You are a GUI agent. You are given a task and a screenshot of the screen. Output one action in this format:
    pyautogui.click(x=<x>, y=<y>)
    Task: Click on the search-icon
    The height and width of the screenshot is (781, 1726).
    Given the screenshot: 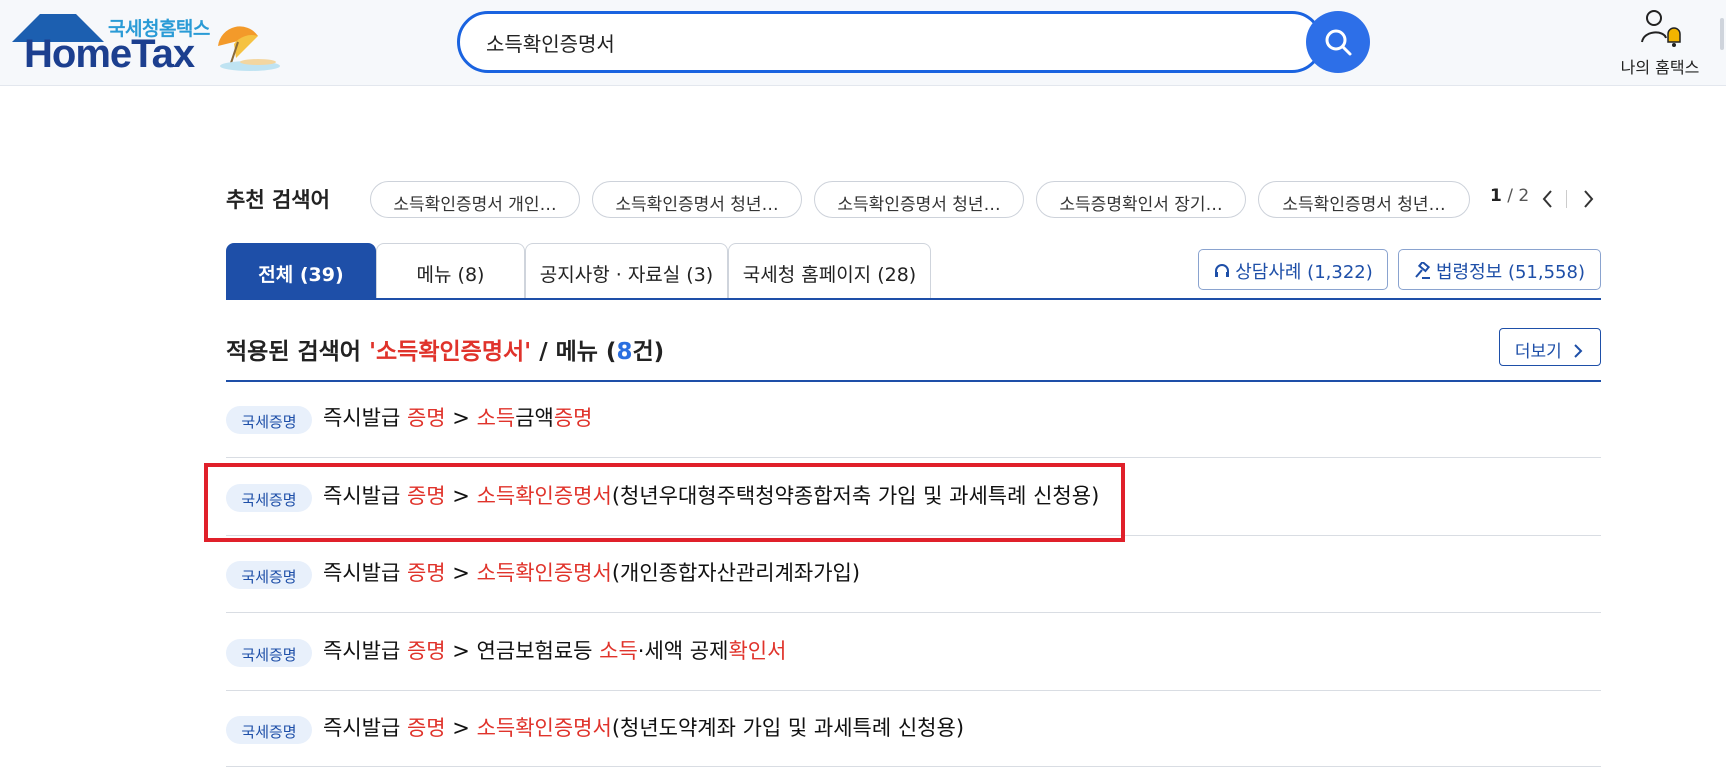 What is the action you would take?
    pyautogui.click(x=1338, y=42)
    